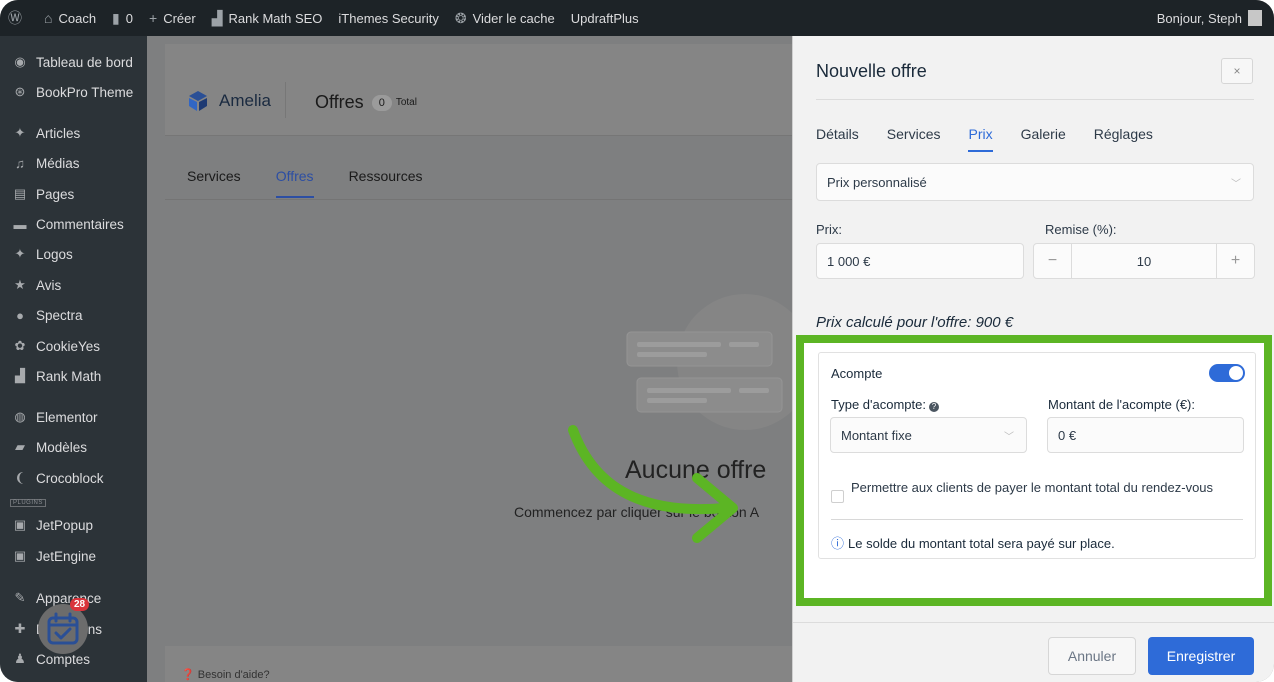  What do you see at coordinates (885, 404) in the screenshot?
I see `deposit-type-label: Type d'acompte:?` at bounding box center [885, 404].